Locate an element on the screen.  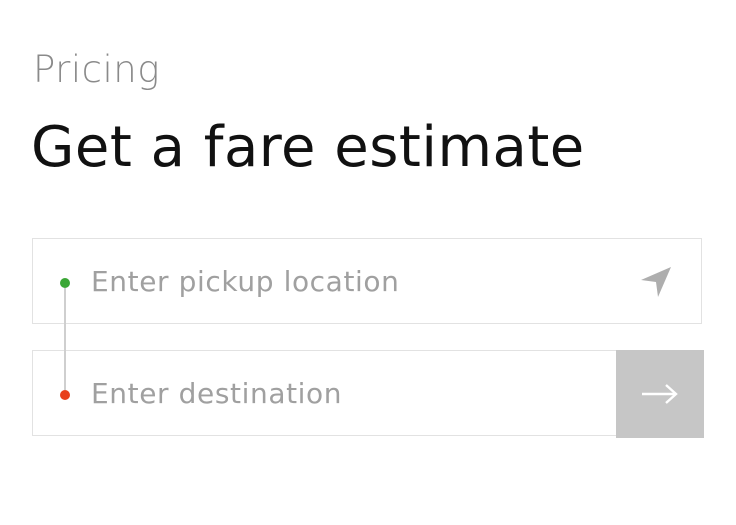
arrow-right-icon is located at coordinates (660, 394).